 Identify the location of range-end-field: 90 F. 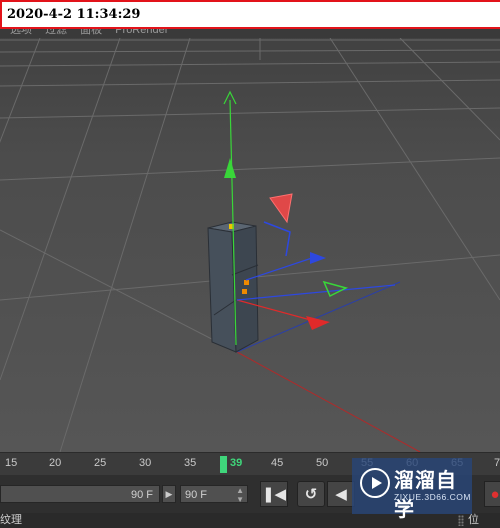
(80, 494).